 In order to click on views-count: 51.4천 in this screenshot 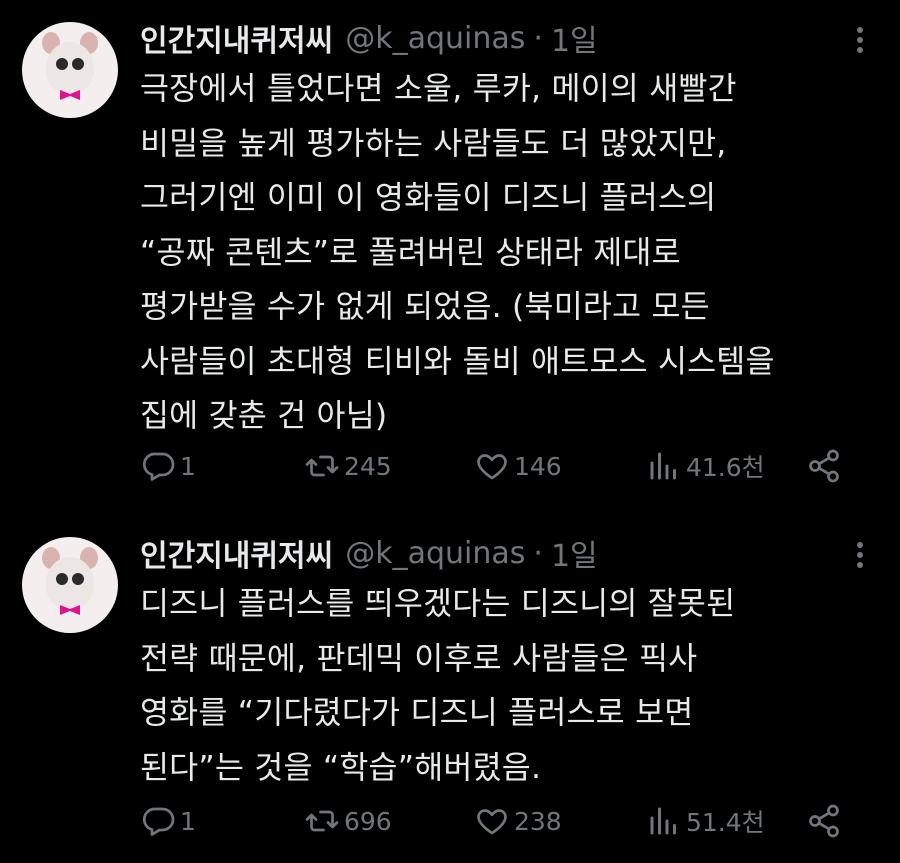, I will do `click(725, 822)`.